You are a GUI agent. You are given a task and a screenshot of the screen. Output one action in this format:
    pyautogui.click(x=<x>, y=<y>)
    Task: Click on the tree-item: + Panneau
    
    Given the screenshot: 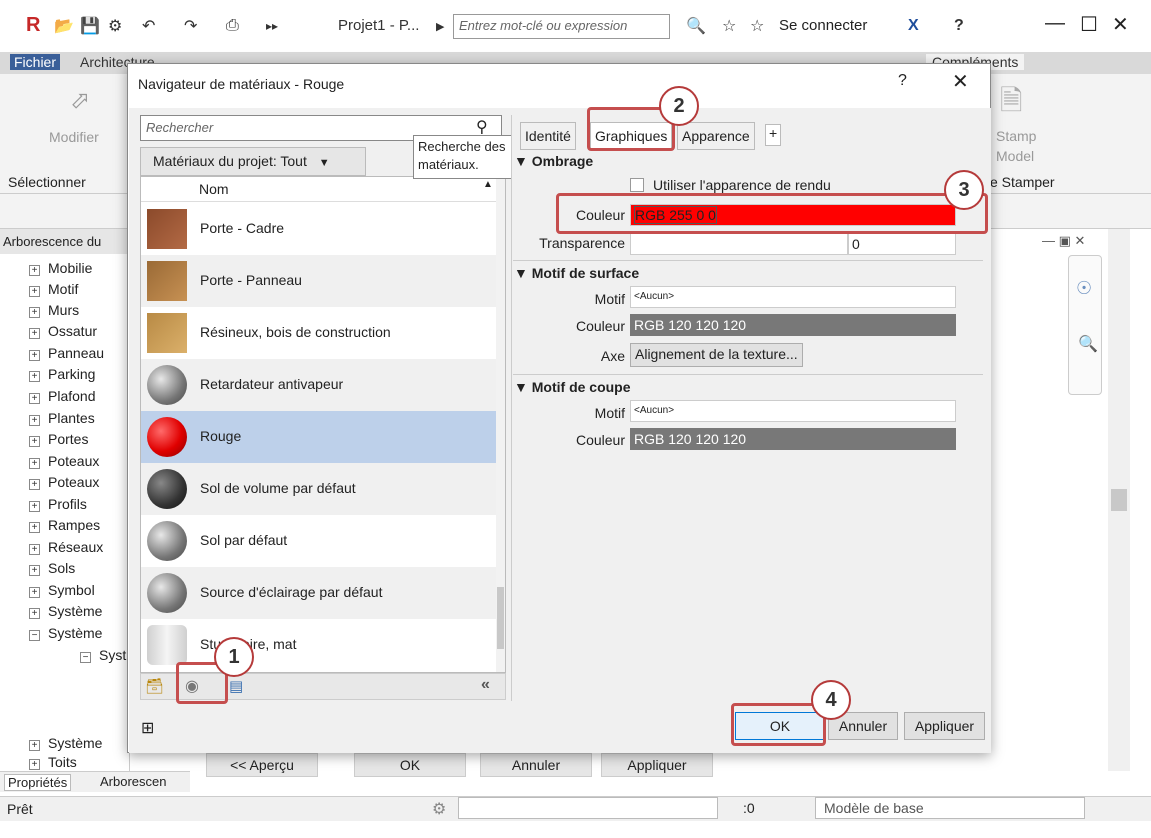 What is the action you would take?
    pyautogui.click(x=66, y=353)
    